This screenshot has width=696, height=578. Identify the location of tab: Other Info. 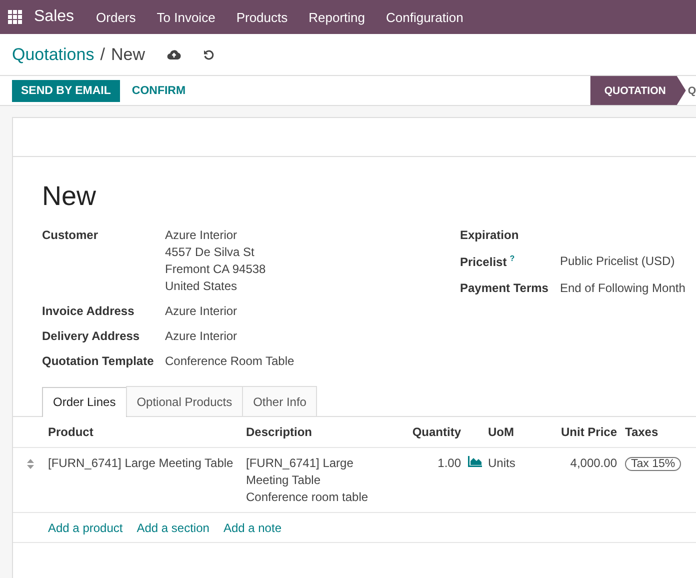
(280, 401).